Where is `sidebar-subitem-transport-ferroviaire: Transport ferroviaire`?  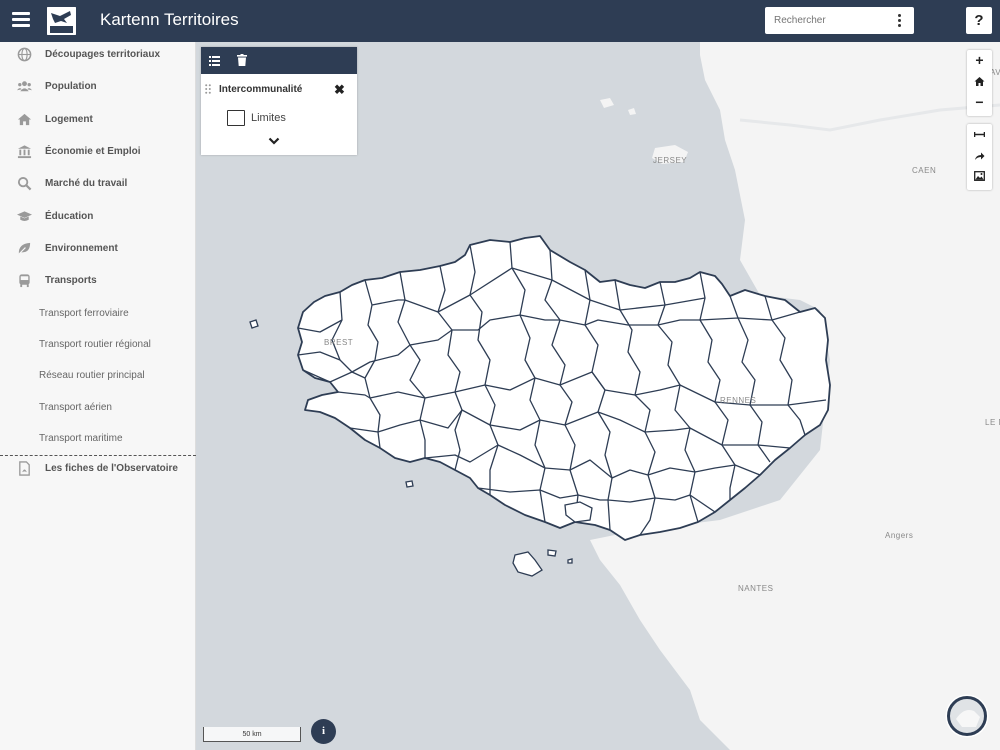
sidebar-subitem-transport-ferroviaire: Transport ferroviaire is located at coordinates (84, 313).